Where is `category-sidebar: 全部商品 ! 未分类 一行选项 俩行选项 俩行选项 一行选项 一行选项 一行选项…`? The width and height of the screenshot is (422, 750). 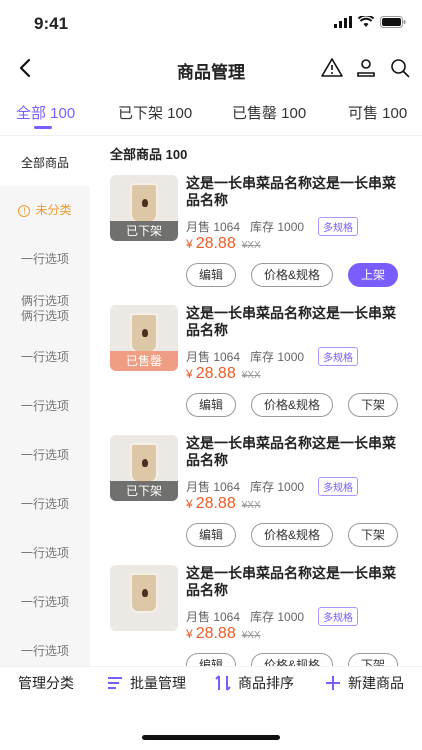
category-sidebar: 全部商品 ! 未分类 一行选项 俩行选项 俩行选项 一行选项 一行选项 一行选项… is located at coordinates (45, 403).